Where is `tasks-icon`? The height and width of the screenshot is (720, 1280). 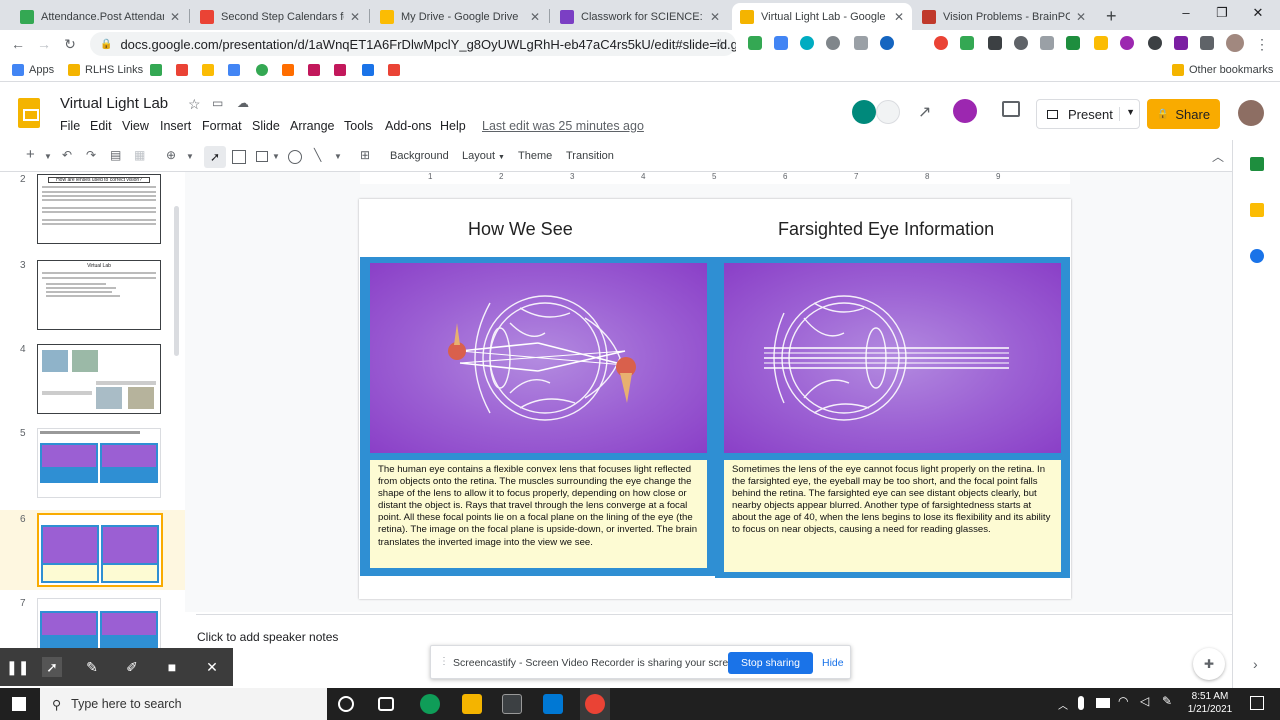
tasks-icon is located at coordinates (1257, 256).